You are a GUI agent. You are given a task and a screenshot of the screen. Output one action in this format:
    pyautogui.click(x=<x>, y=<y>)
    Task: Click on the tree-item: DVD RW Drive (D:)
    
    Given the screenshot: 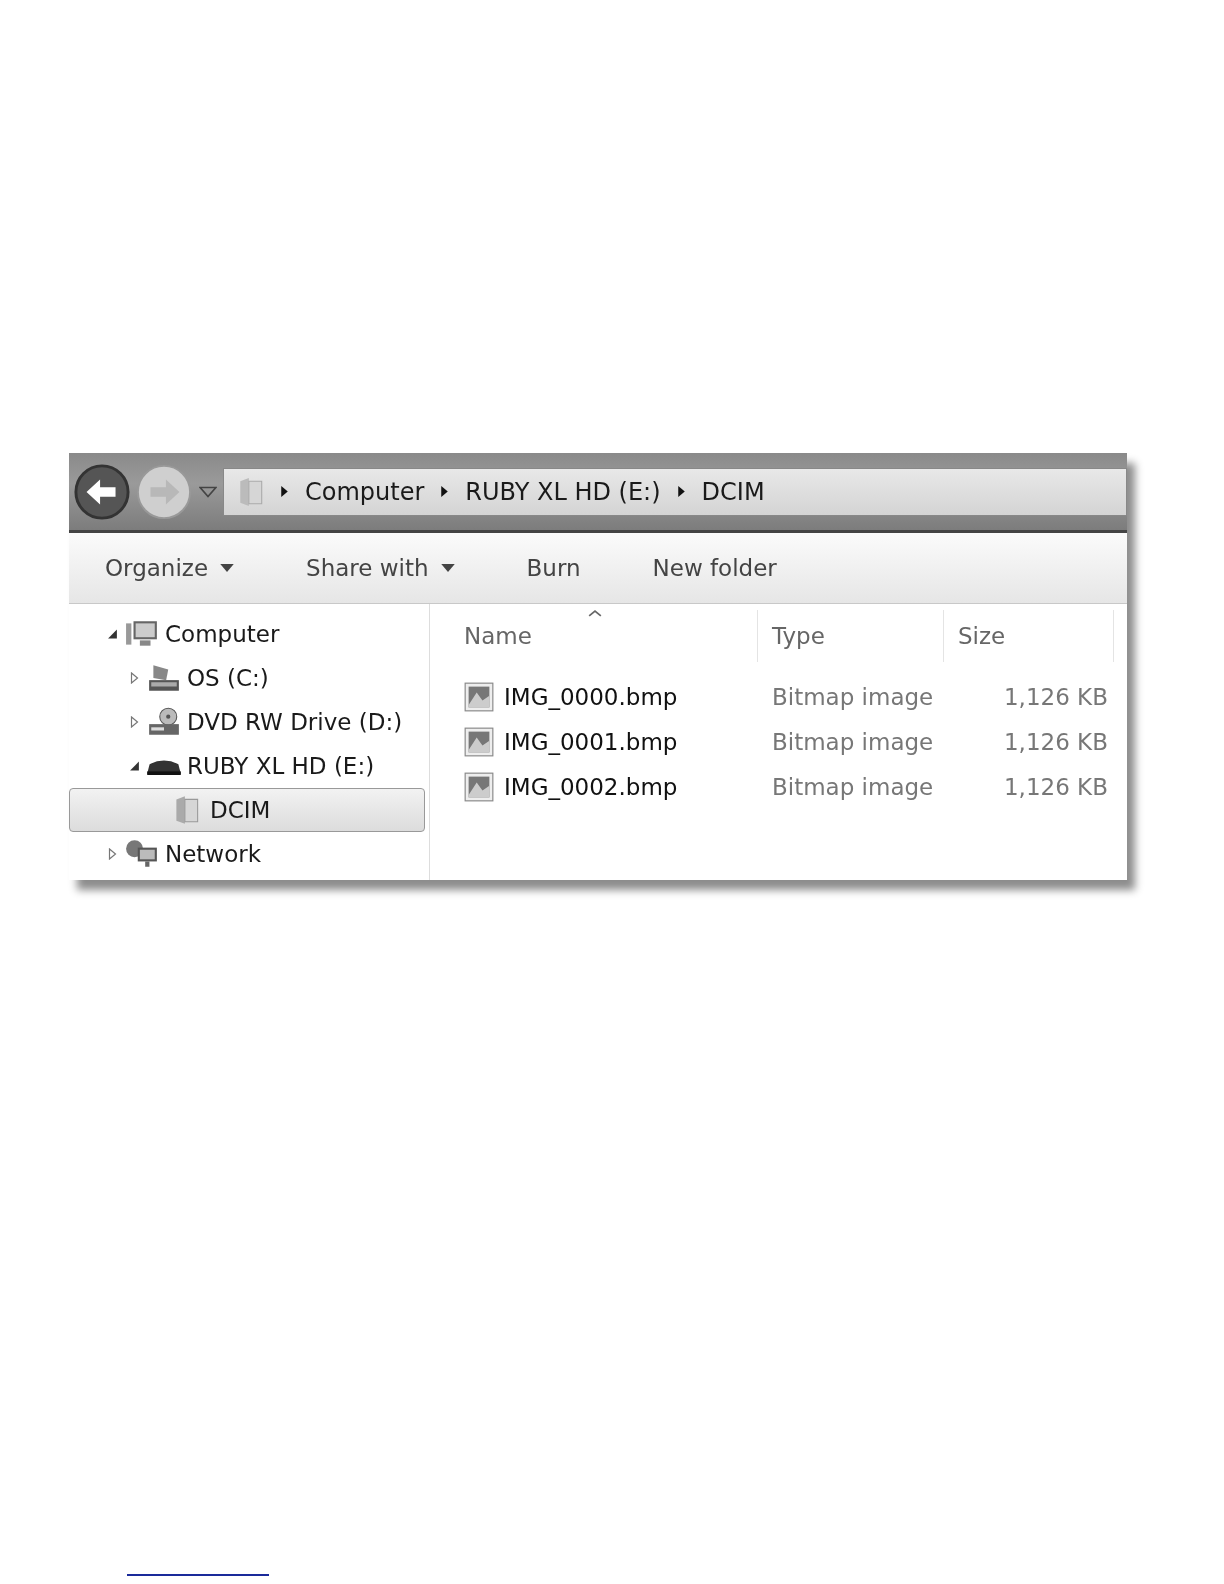 What is the action you would take?
    pyautogui.click(x=247, y=722)
    